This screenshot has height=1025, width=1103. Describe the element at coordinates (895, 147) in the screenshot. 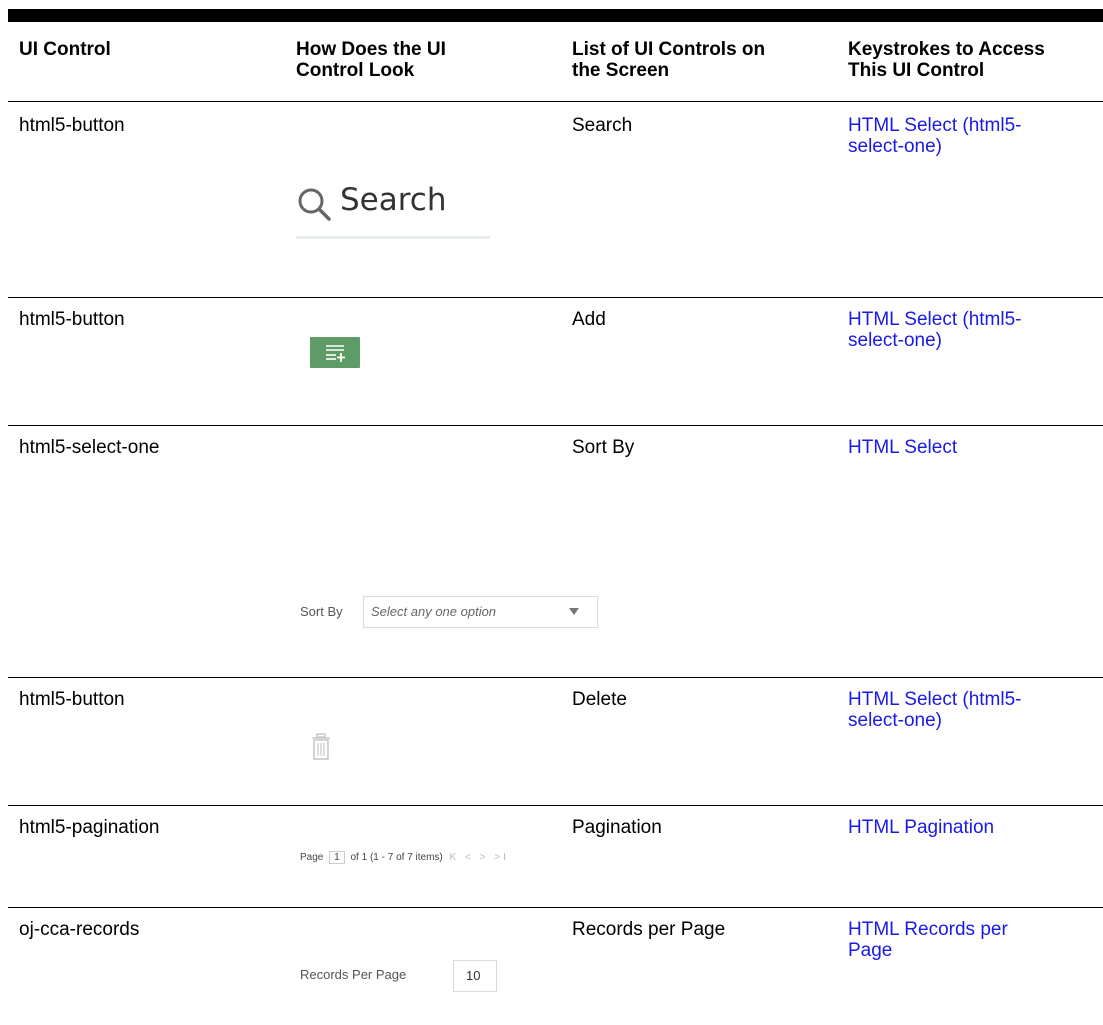

I see `row-search-link-line2: select-one)` at that location.